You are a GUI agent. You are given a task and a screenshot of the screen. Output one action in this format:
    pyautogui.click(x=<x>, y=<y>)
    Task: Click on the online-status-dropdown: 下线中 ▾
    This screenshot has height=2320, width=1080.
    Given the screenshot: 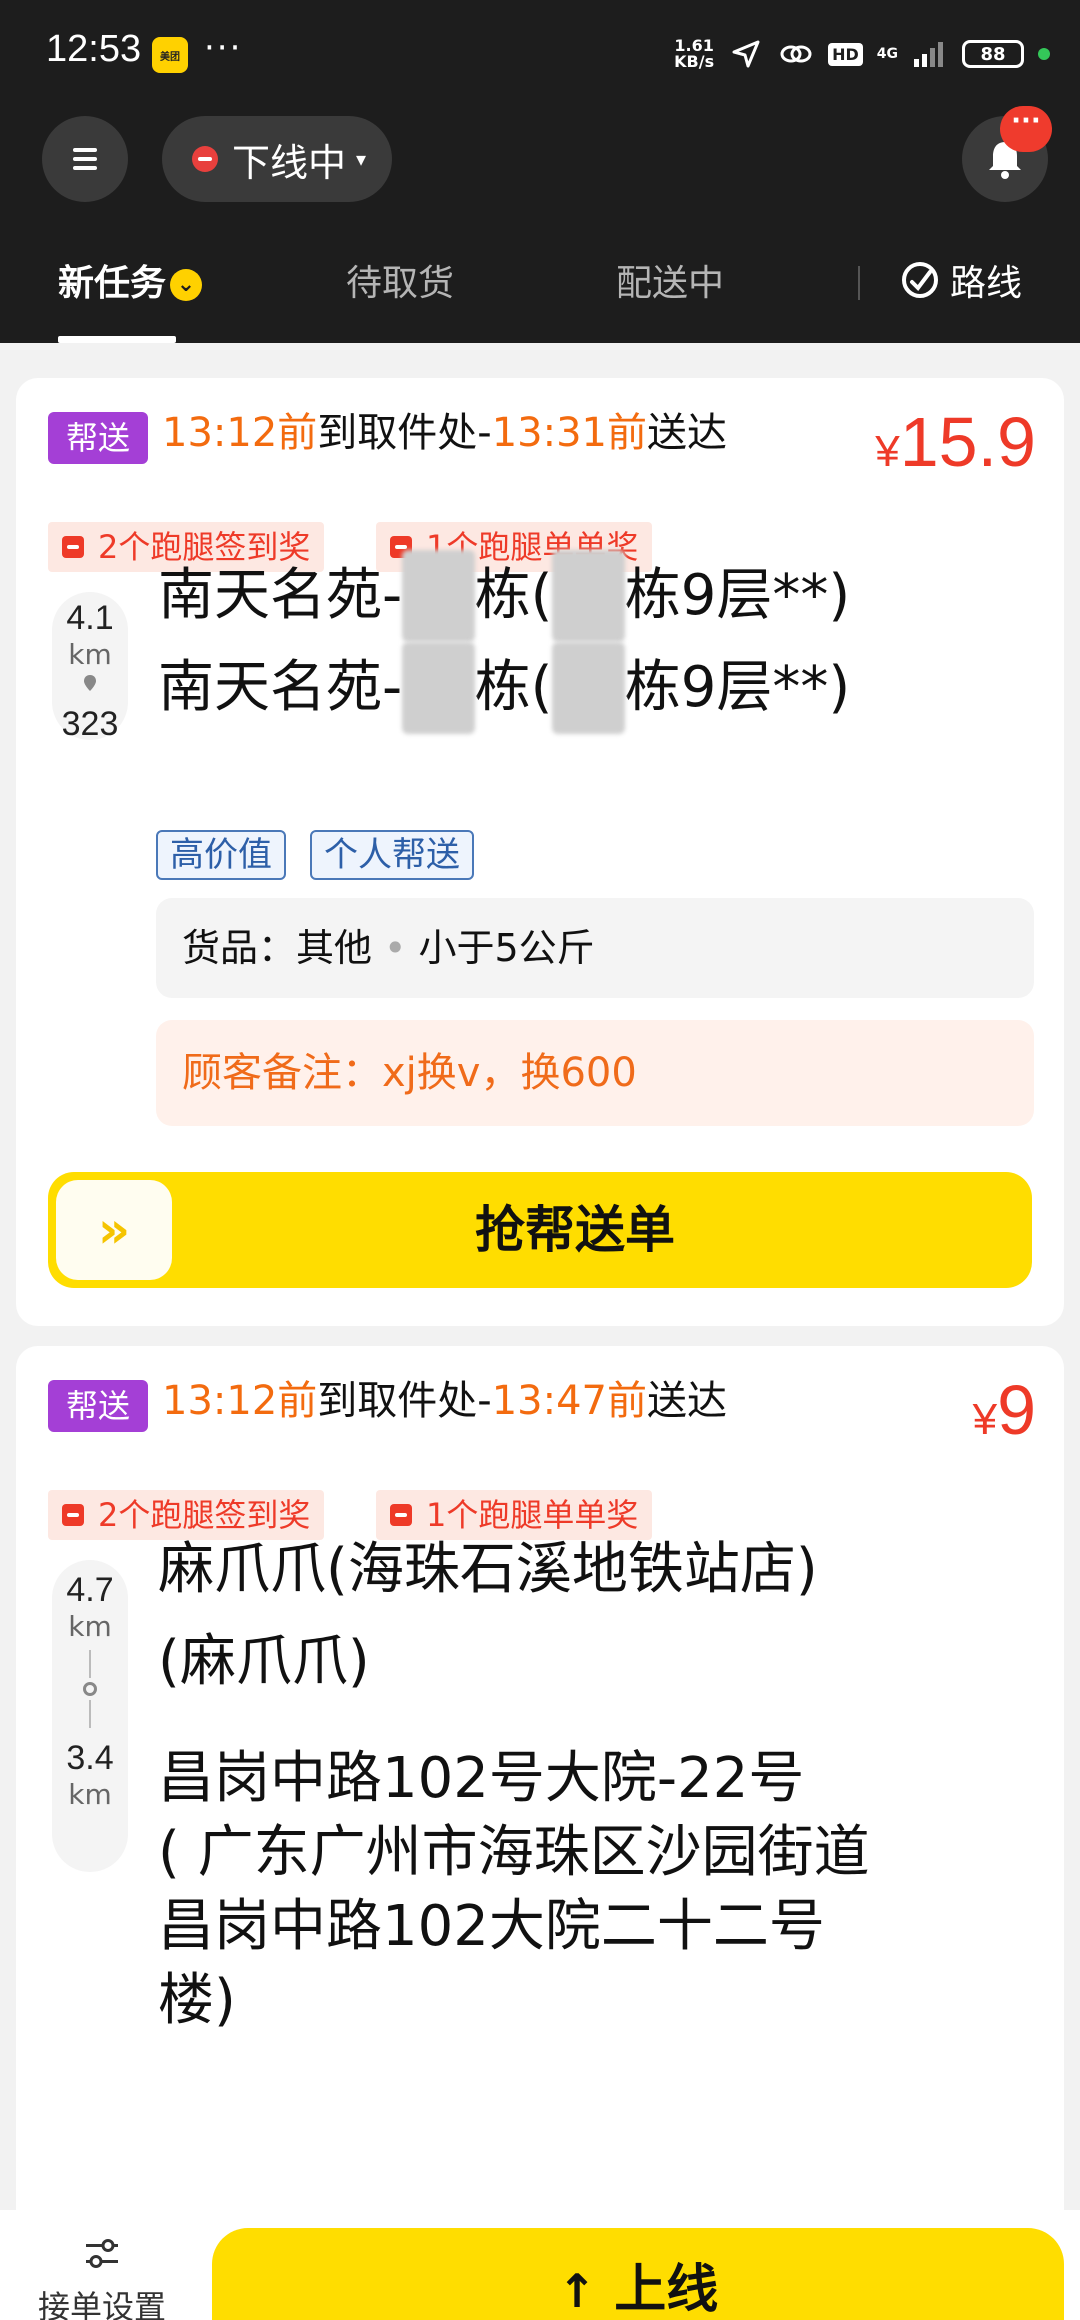 What is the action you would take?
    pyautogui.click(x=277, y=159)
    